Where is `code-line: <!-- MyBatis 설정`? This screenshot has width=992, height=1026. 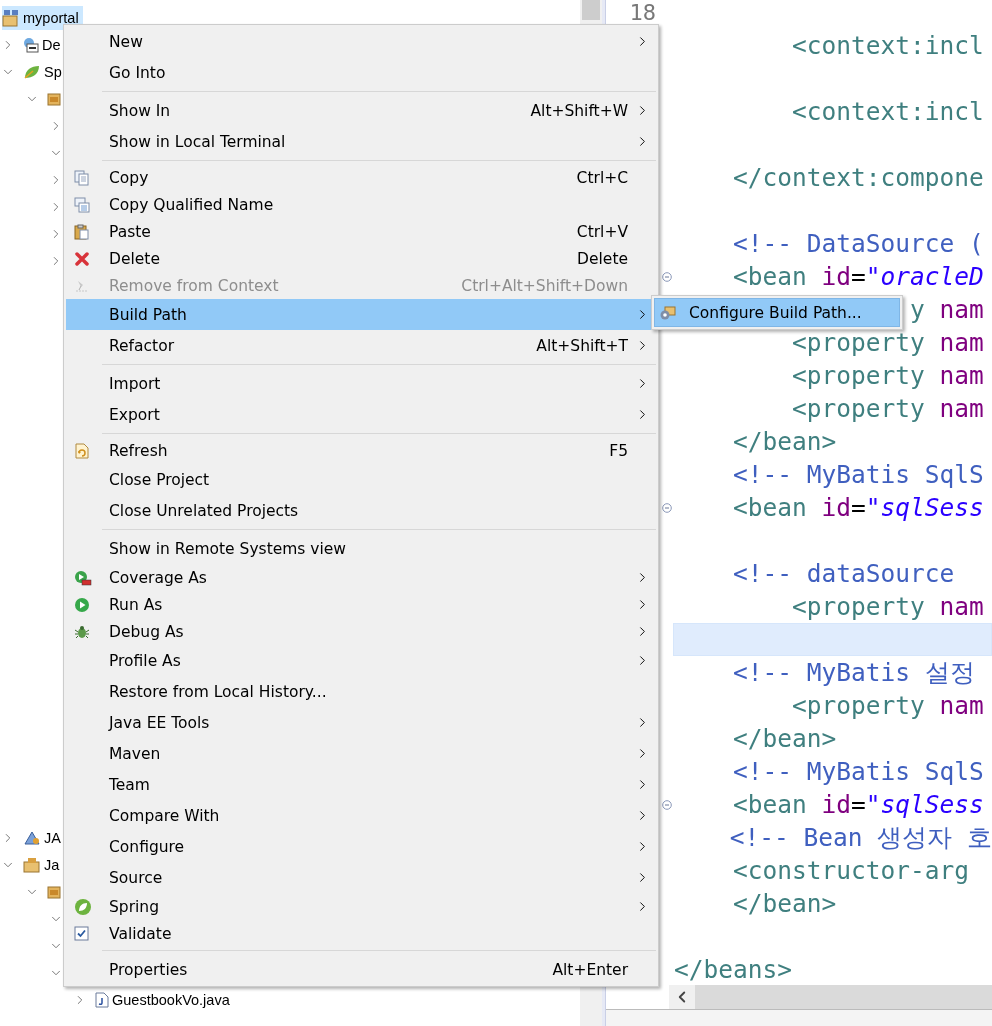
code-line: <!-- MyBatis 설정 is located at coordinates (854, 673).